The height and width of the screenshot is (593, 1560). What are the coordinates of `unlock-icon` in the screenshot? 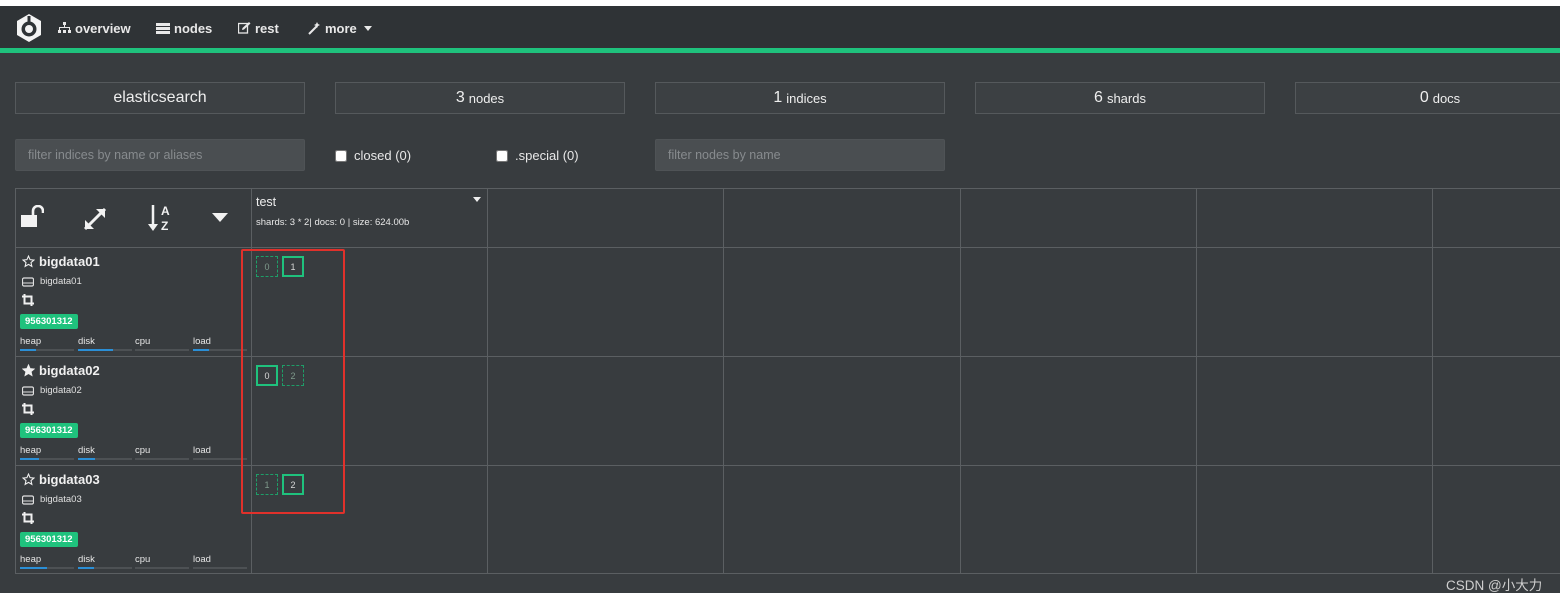 It's located at (32, 217).